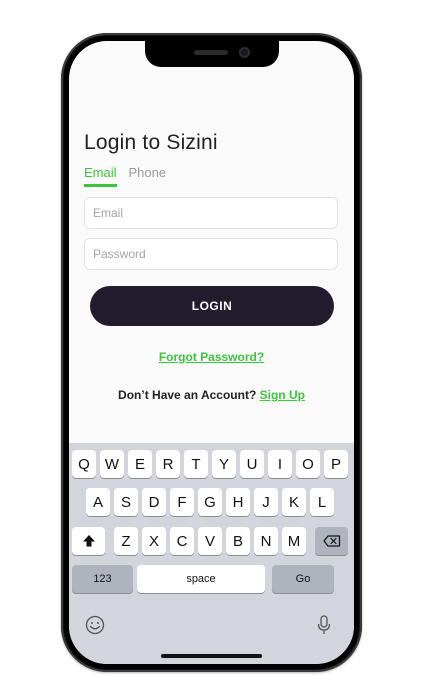 The image size is (423, 700). Describe the element at coordinates (244, 52) in the screenshot. I see `front-camera-icon` at that location.